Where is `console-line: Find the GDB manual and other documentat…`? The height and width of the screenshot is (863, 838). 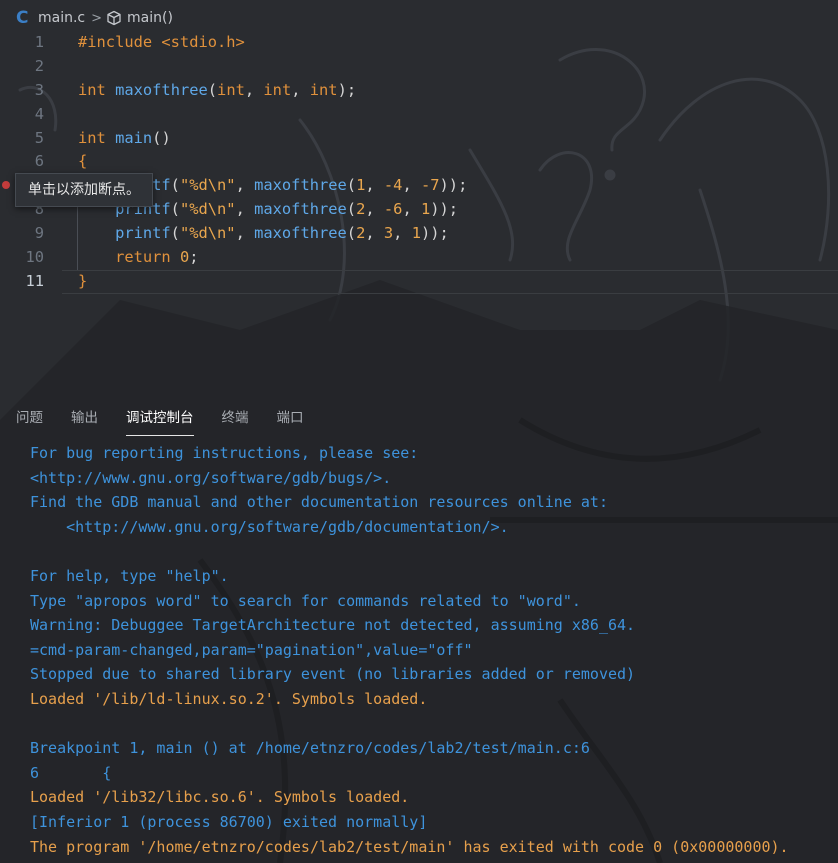
console-line: Find the GDB manual and other documentat… is located at coordinates (319, 502).